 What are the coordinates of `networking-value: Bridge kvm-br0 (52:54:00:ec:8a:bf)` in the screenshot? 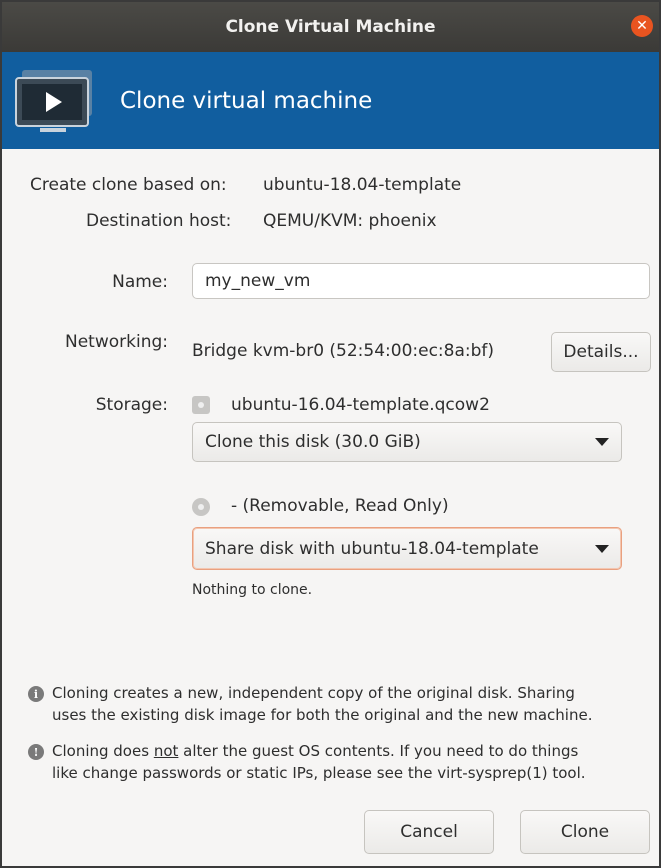 It's located at (343, 351).